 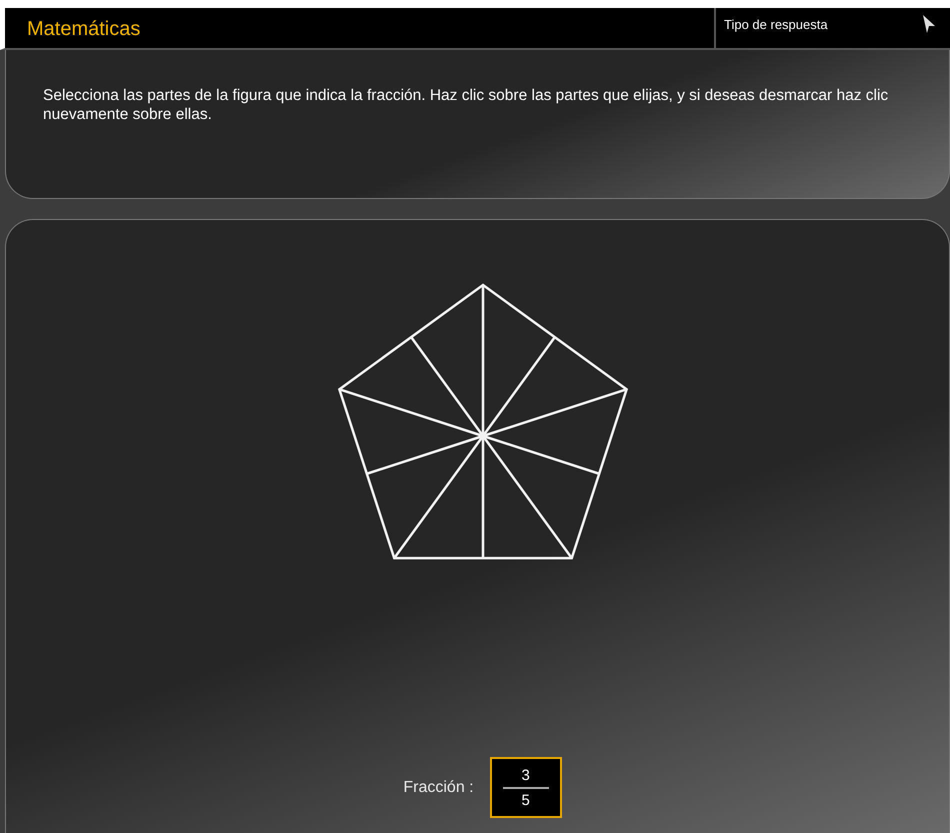 I want to click on app-title: Matemáticas, so click(x=84, y=29).